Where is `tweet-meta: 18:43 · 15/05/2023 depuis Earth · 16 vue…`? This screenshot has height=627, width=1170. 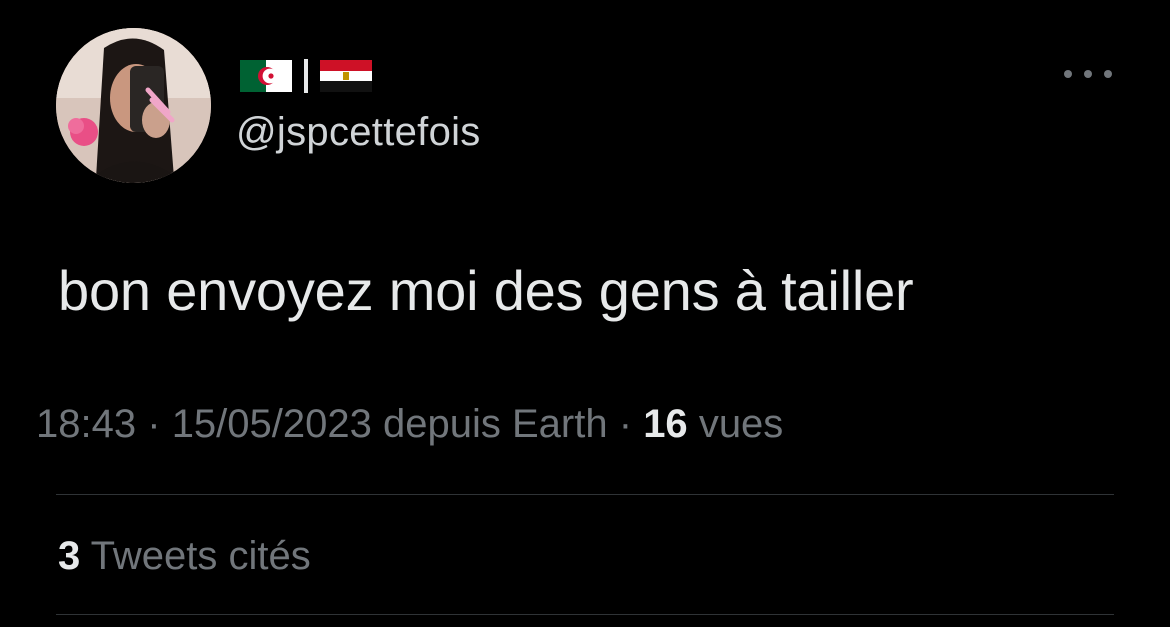
tweet-meta: 18:43 · 15/05/2023 depuis Earth · 16 vue… is located at coordinates (409, 424).